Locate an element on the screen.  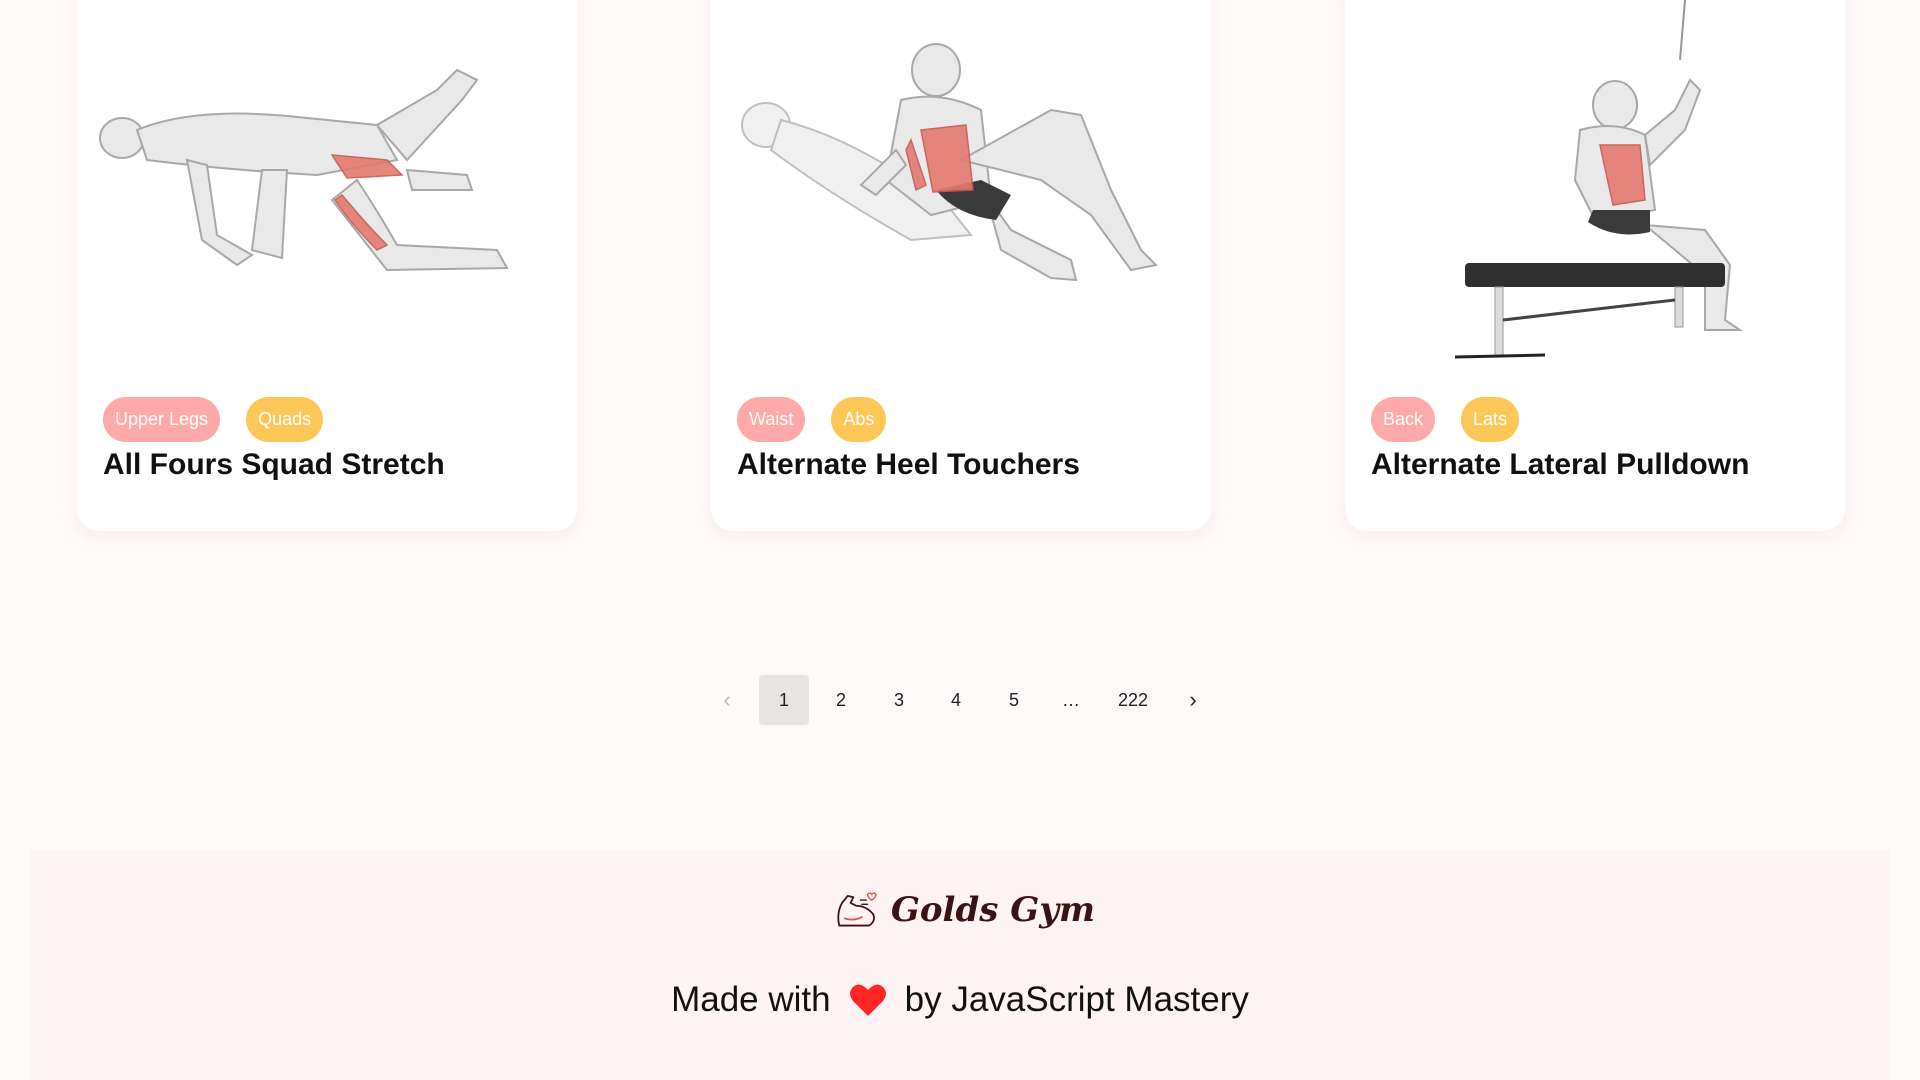
made-with-credit: Made with by JavaScript Mastery is located at coordinates (960, 1000).